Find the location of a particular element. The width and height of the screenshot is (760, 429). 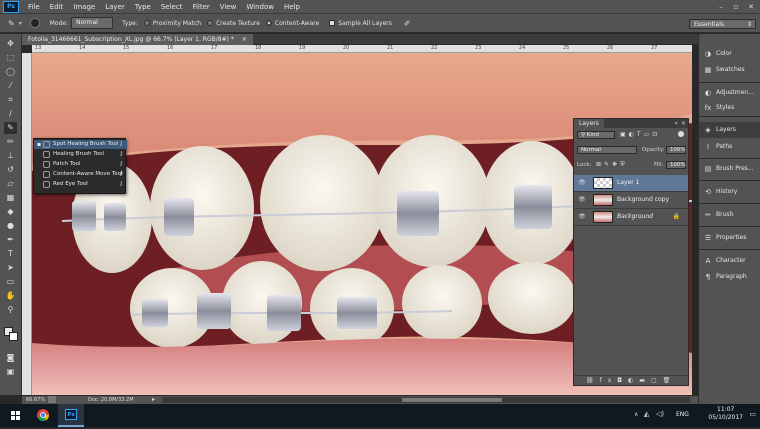

dock-history: ⟲ History is located at coordinates (729, 192).